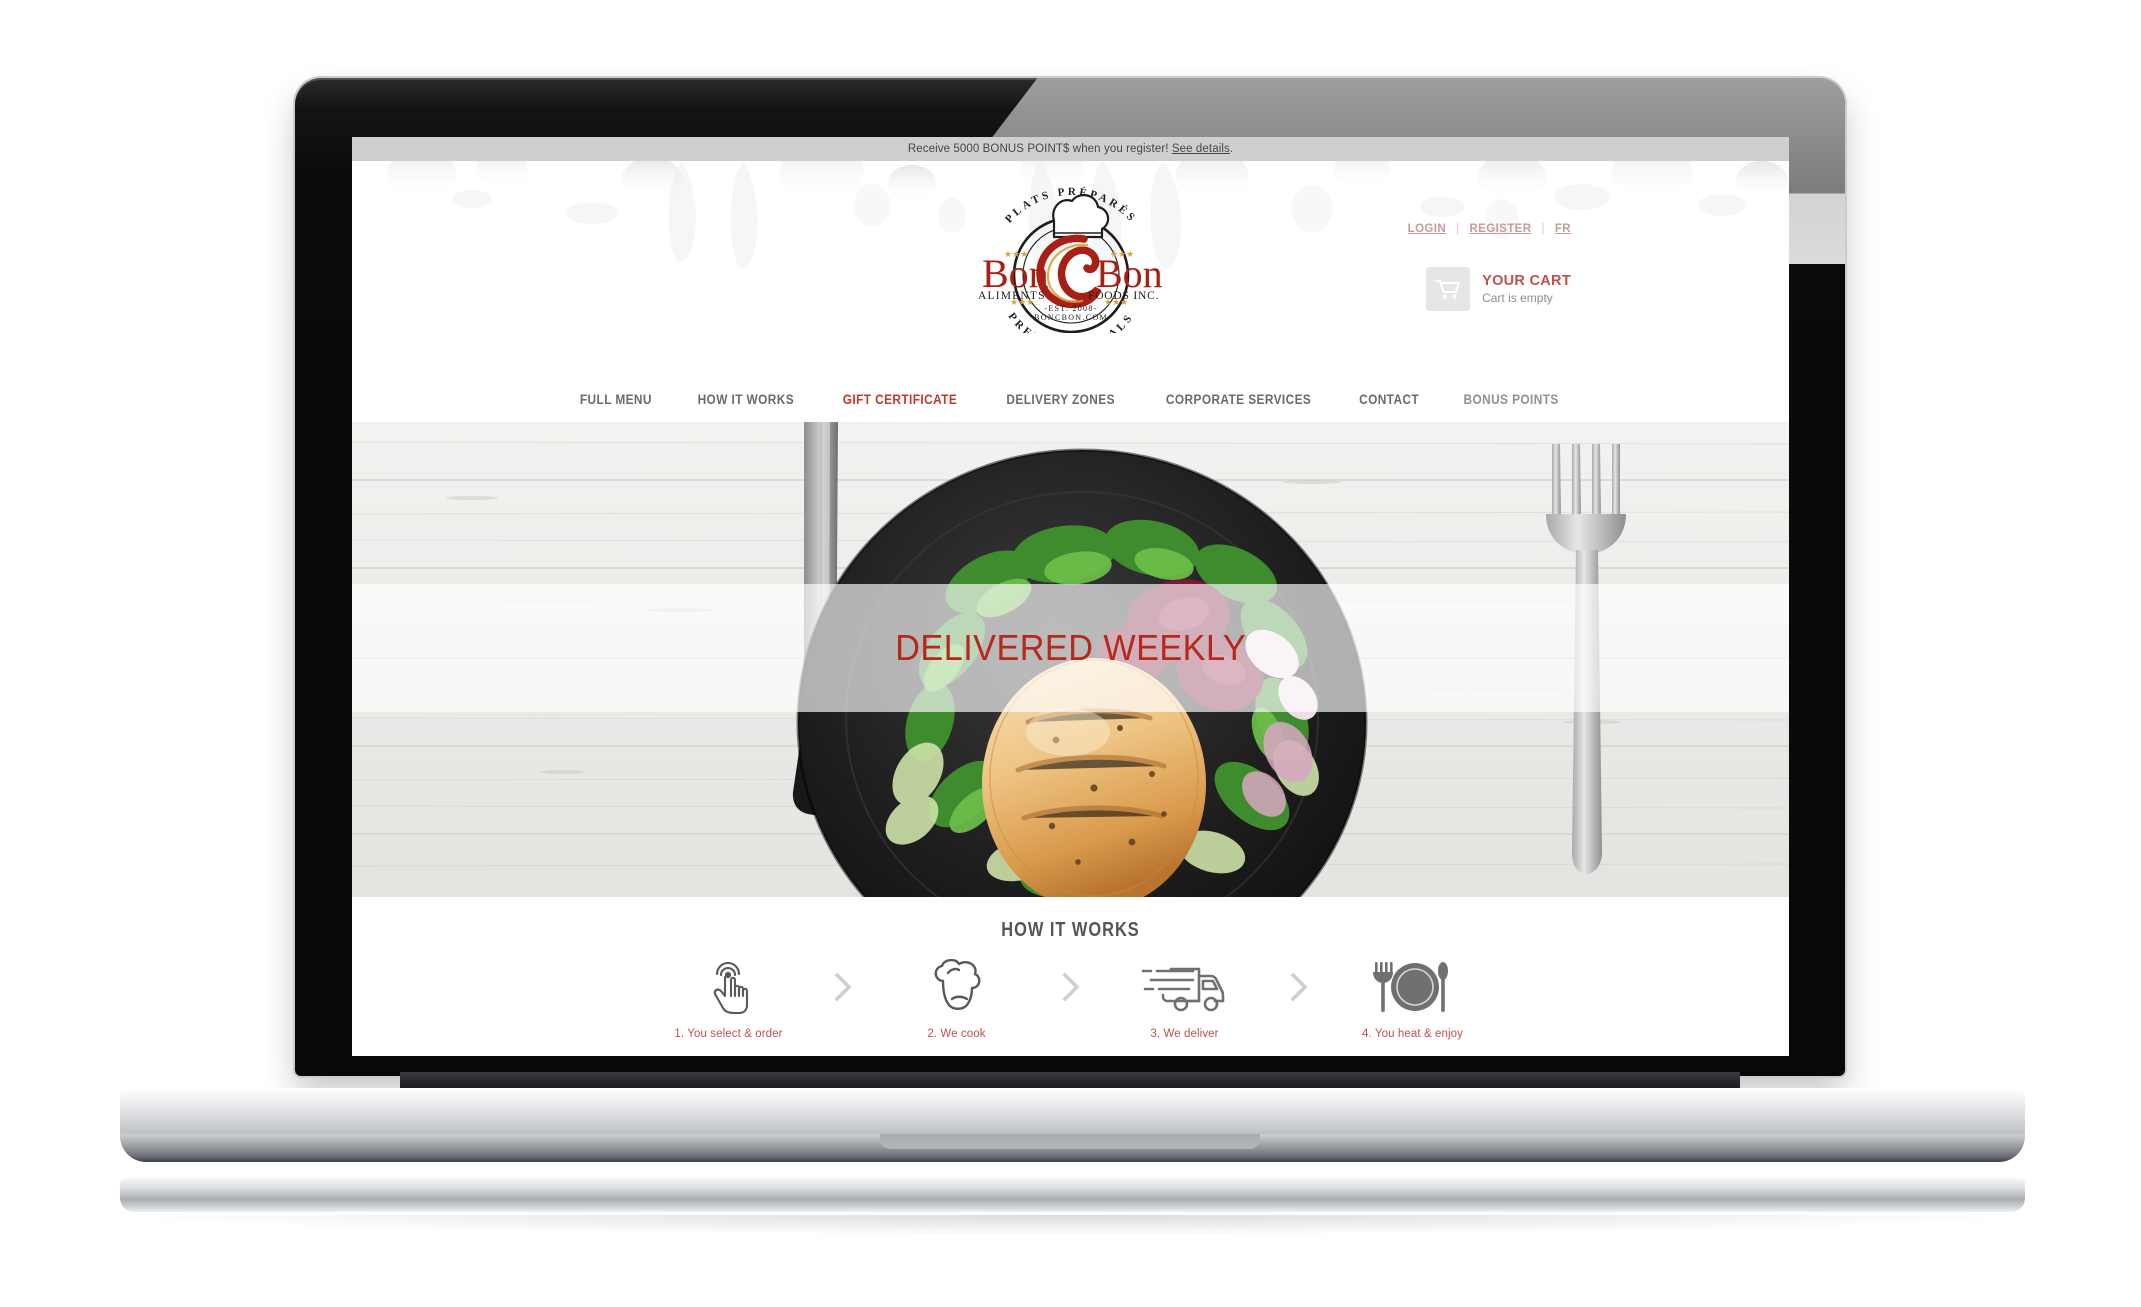  I want to click on plate-cutlery-icon, so click(1413, 987).